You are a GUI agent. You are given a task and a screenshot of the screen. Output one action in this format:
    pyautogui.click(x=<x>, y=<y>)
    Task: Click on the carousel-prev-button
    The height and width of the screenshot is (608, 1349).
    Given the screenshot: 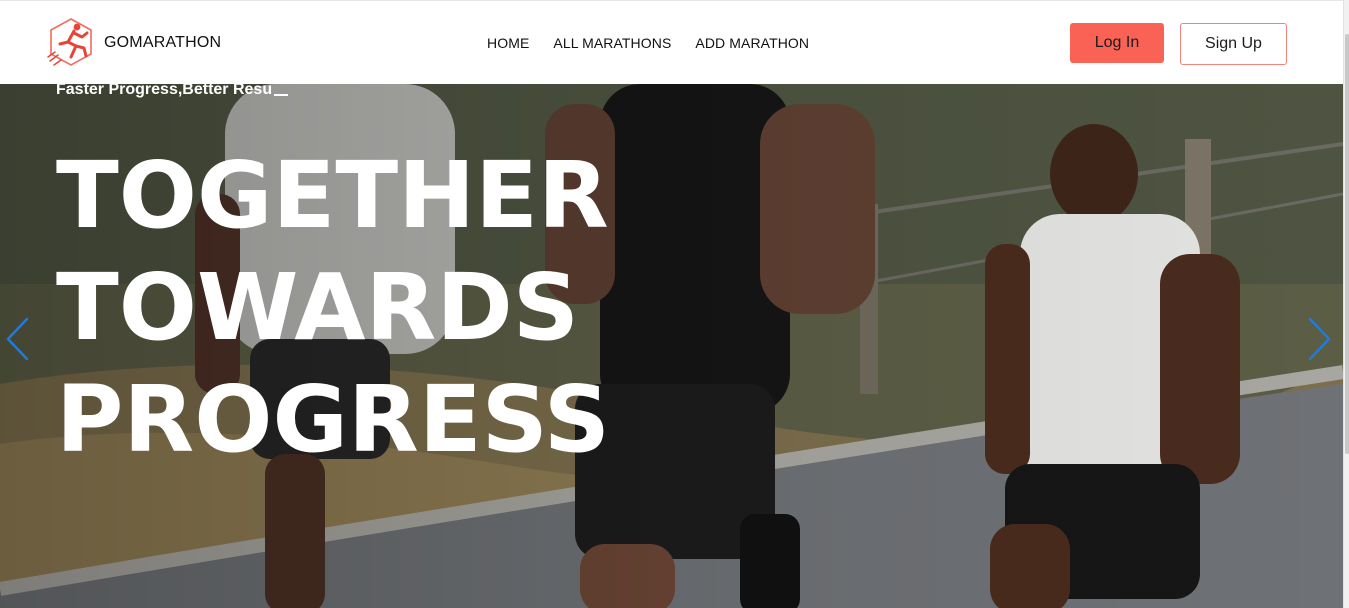 What is the action you would take?
    pyautogui.click(x=17, y=339)
    